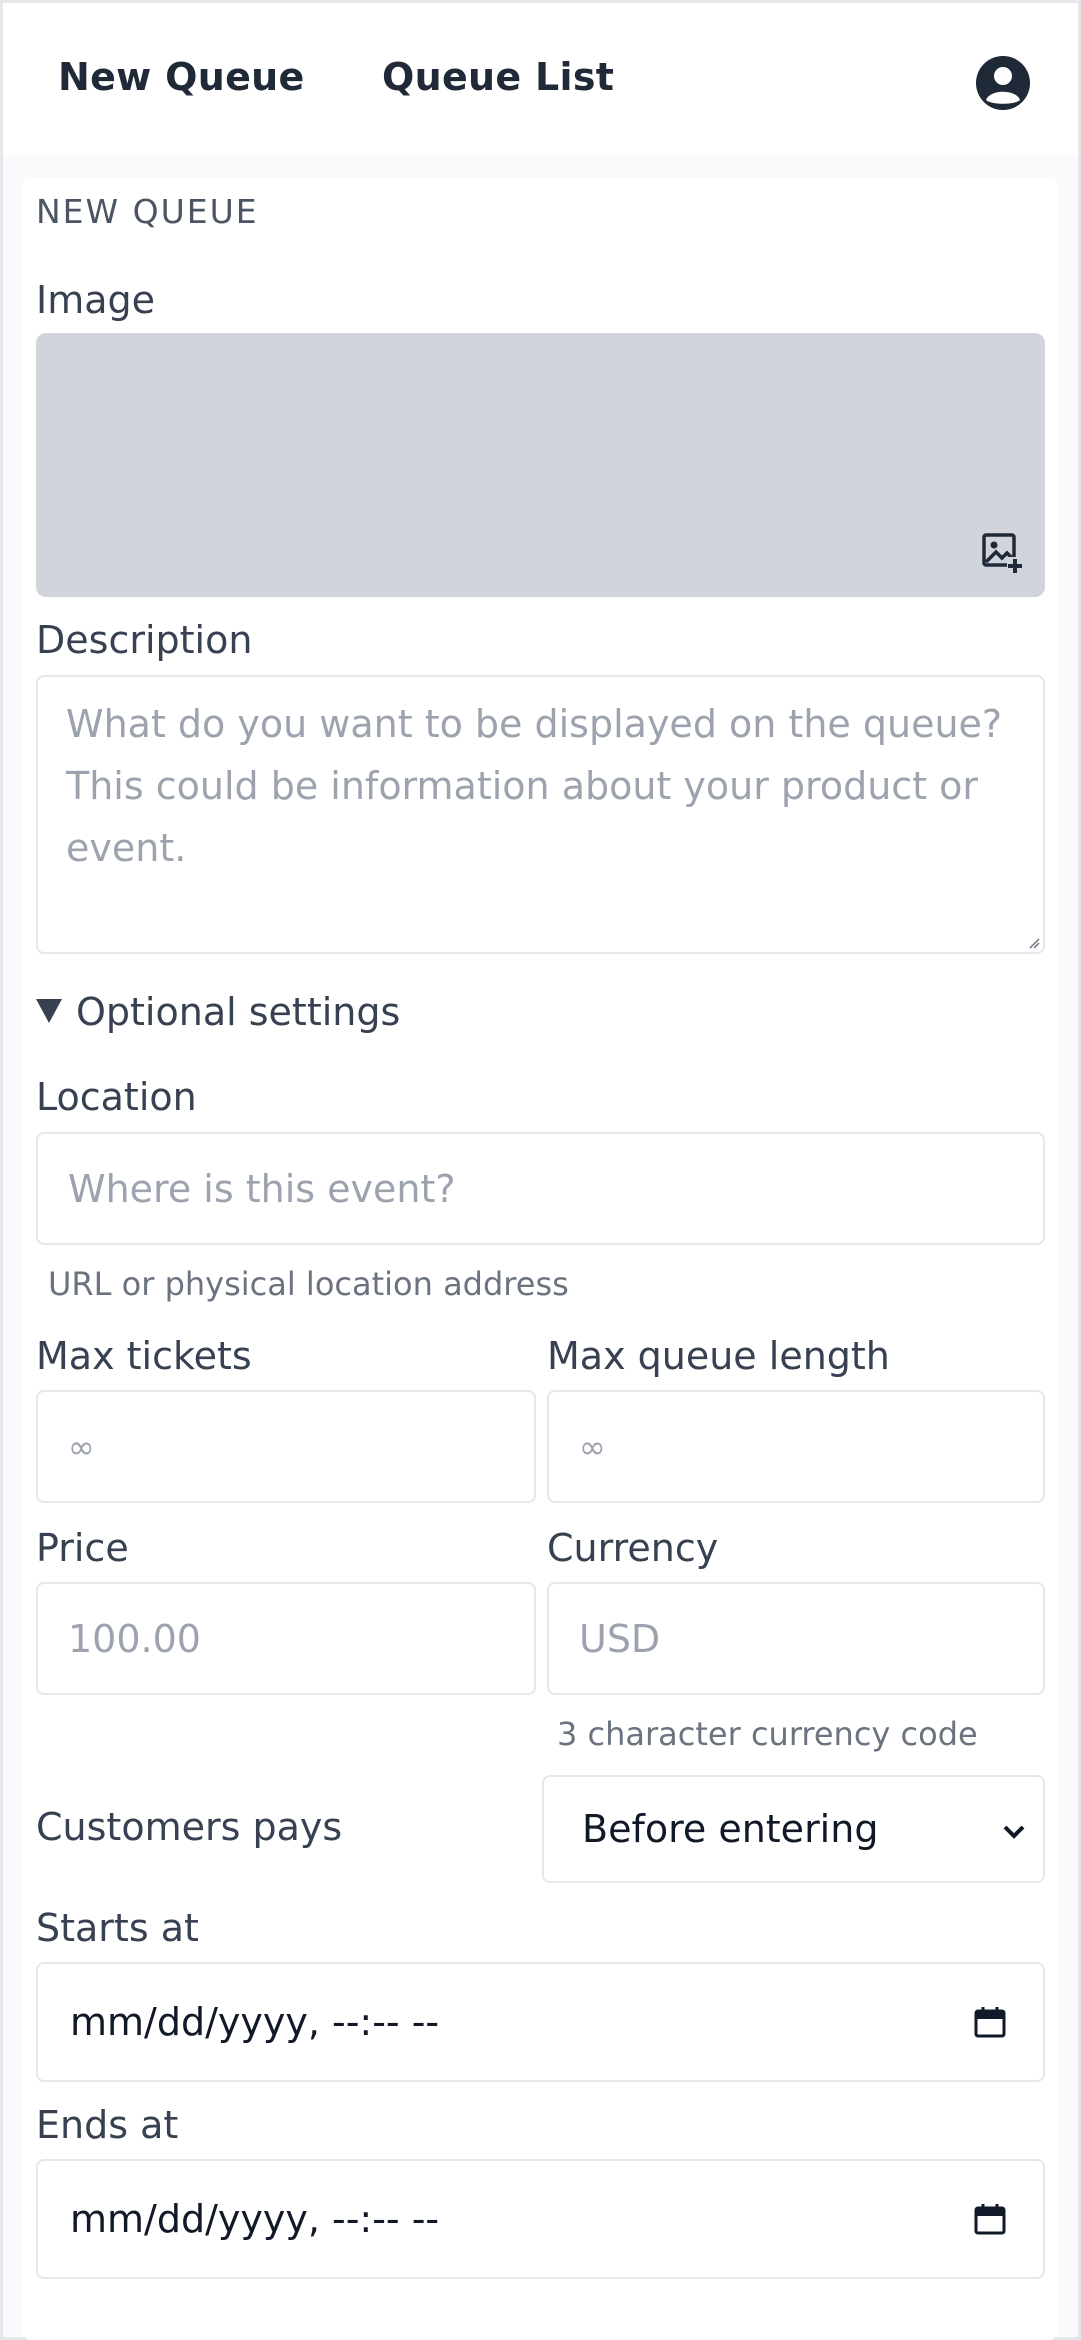  I want to click on optional-settings-label: Optional settings, so click(238, 1012).